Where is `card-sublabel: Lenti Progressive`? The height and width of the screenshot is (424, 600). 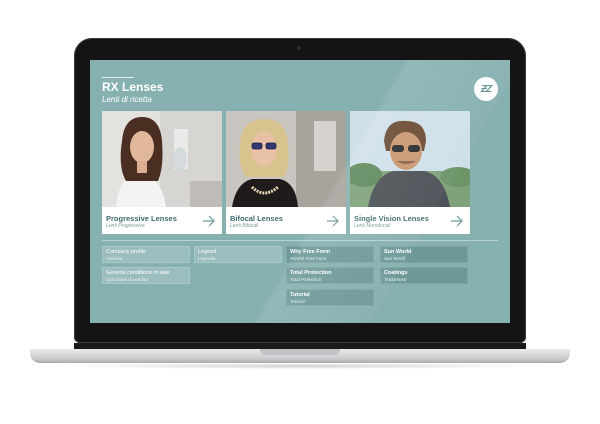
card-sublabel: Lenti Progressive is located at coordinates (125, 226).